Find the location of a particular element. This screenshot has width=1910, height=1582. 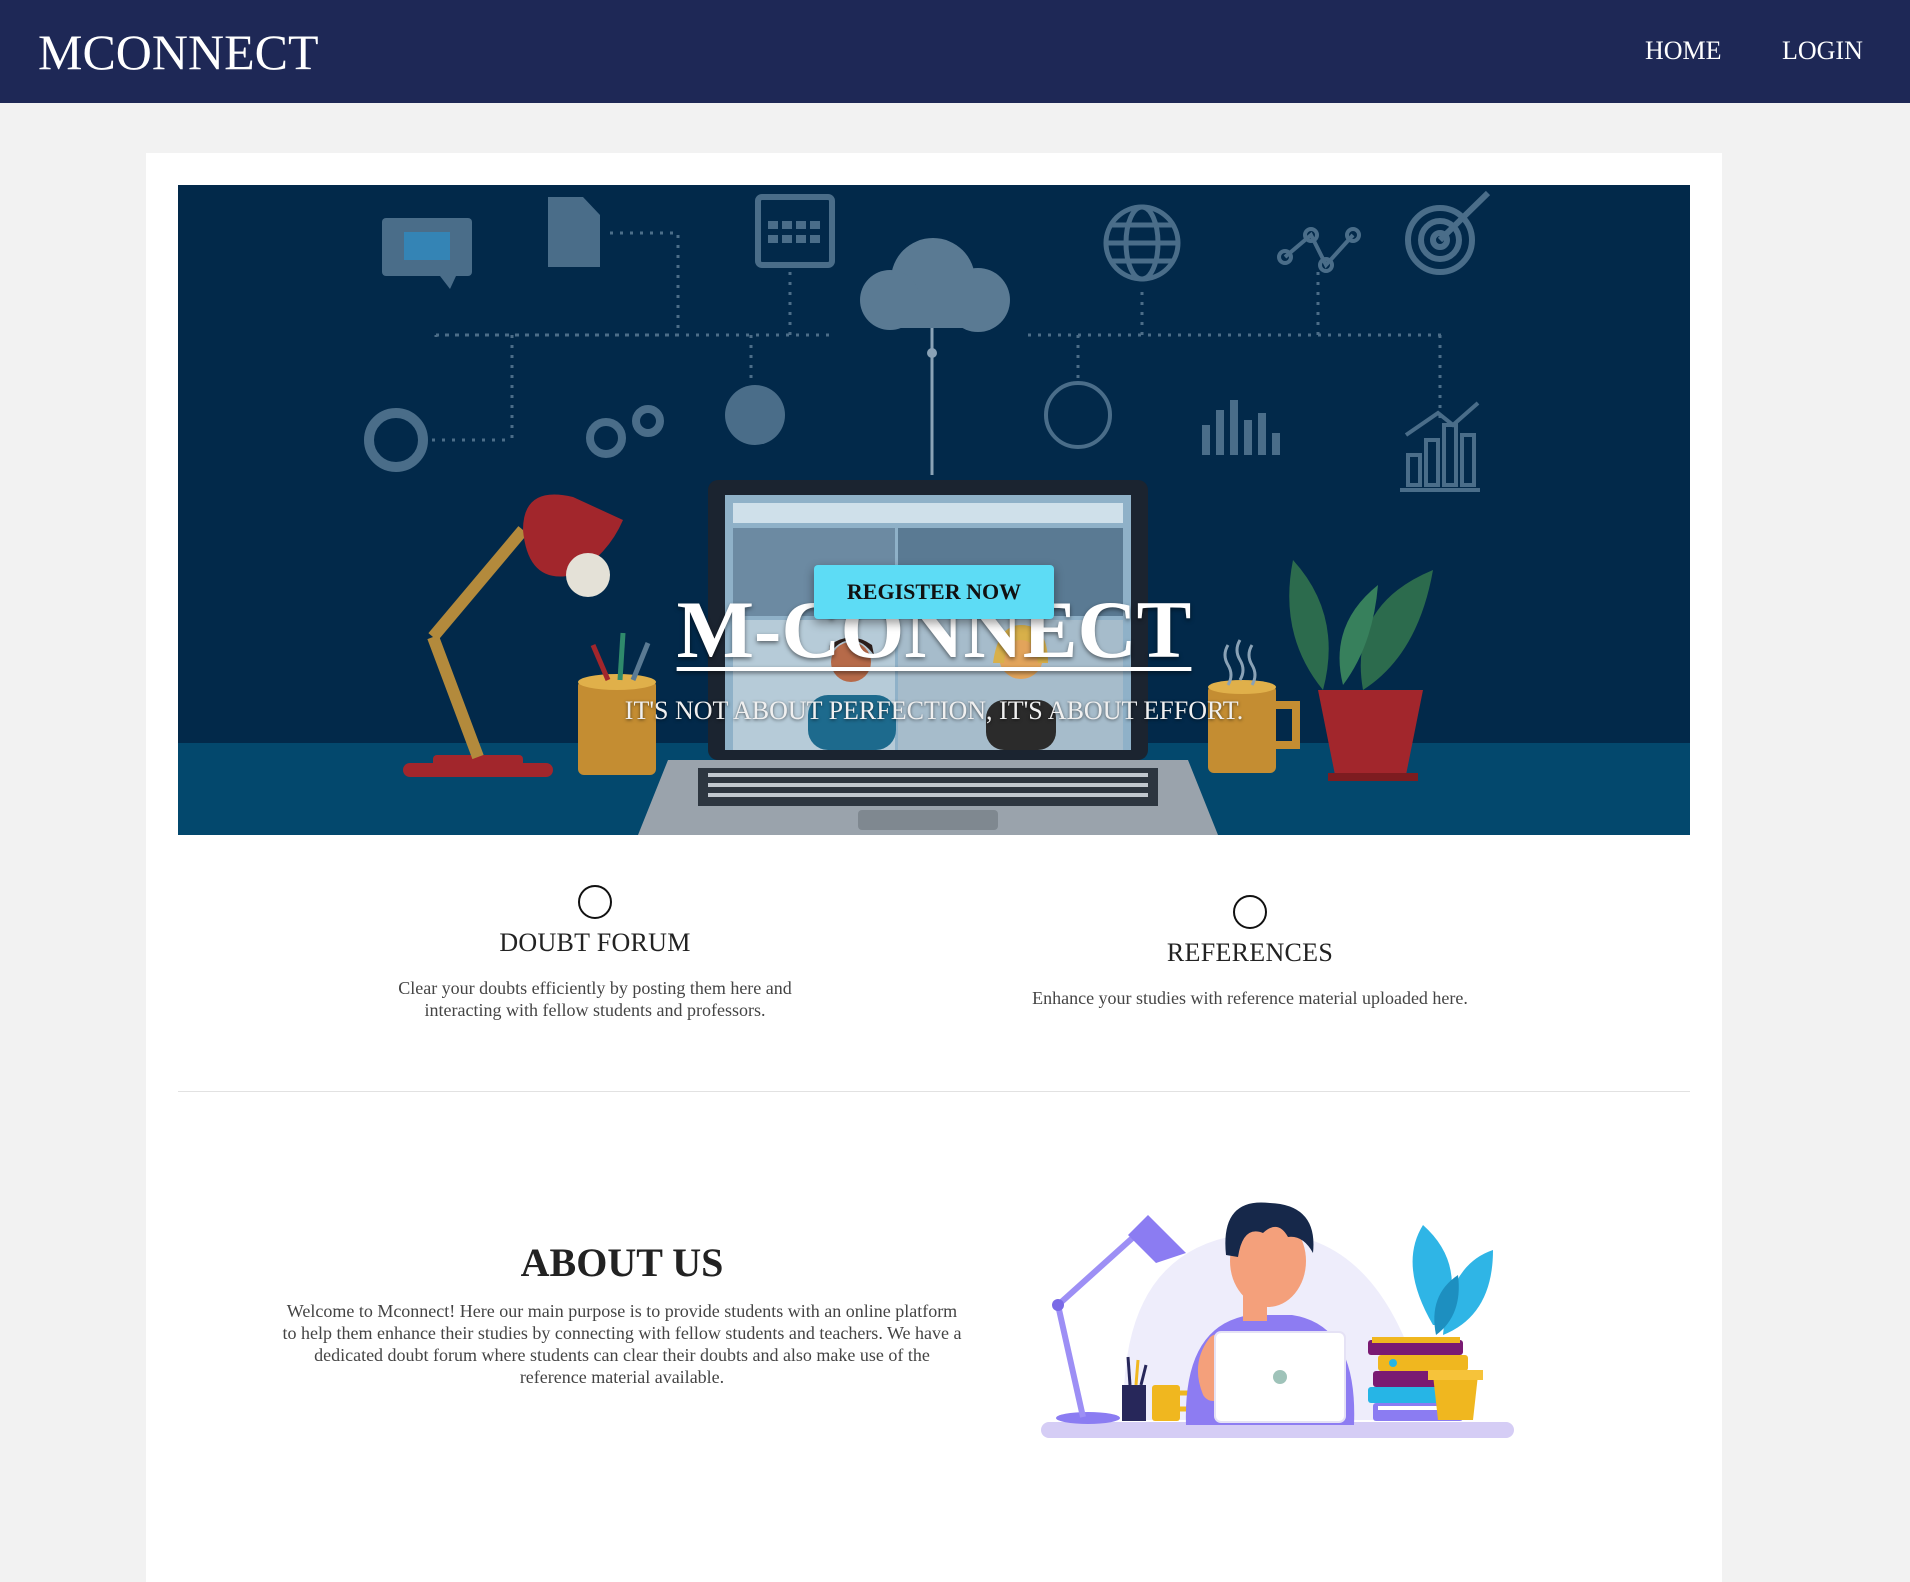

student-laptop-illustration is located at coordinates (1277, 1320).